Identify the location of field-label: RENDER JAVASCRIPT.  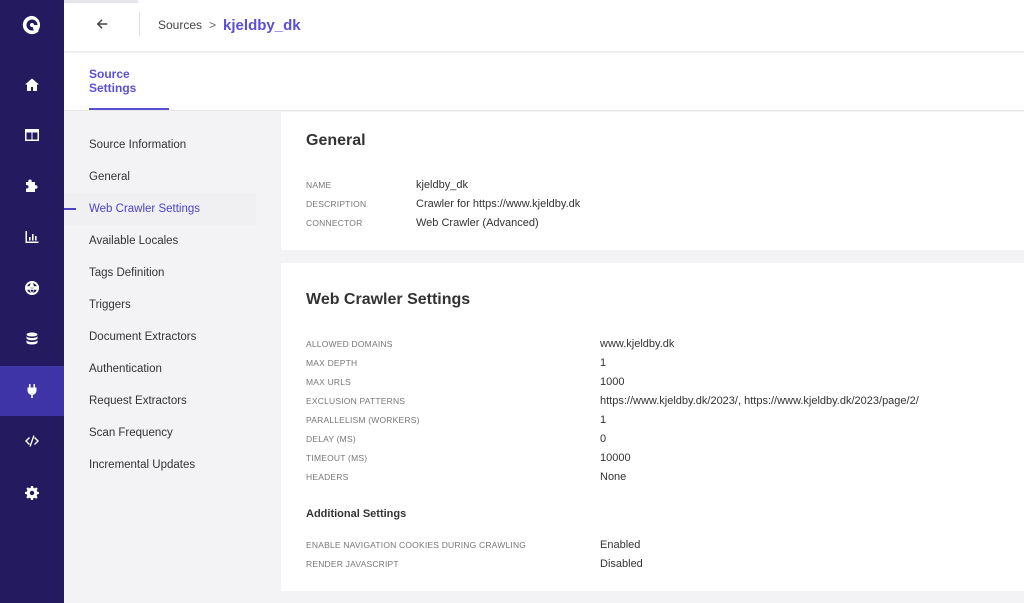
(352, 563).